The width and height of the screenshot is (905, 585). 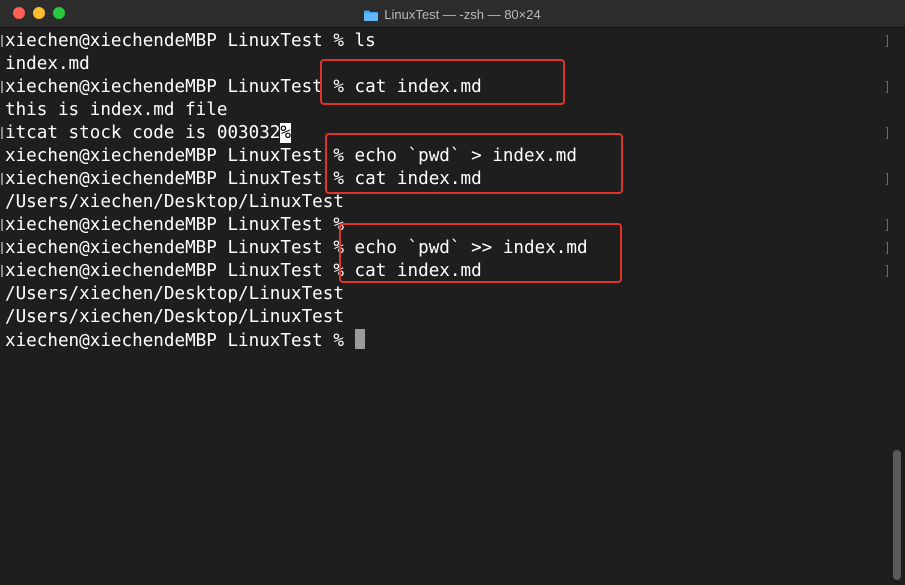 I want to click on annotation-box-overwrite, so click(x=474, y=163).